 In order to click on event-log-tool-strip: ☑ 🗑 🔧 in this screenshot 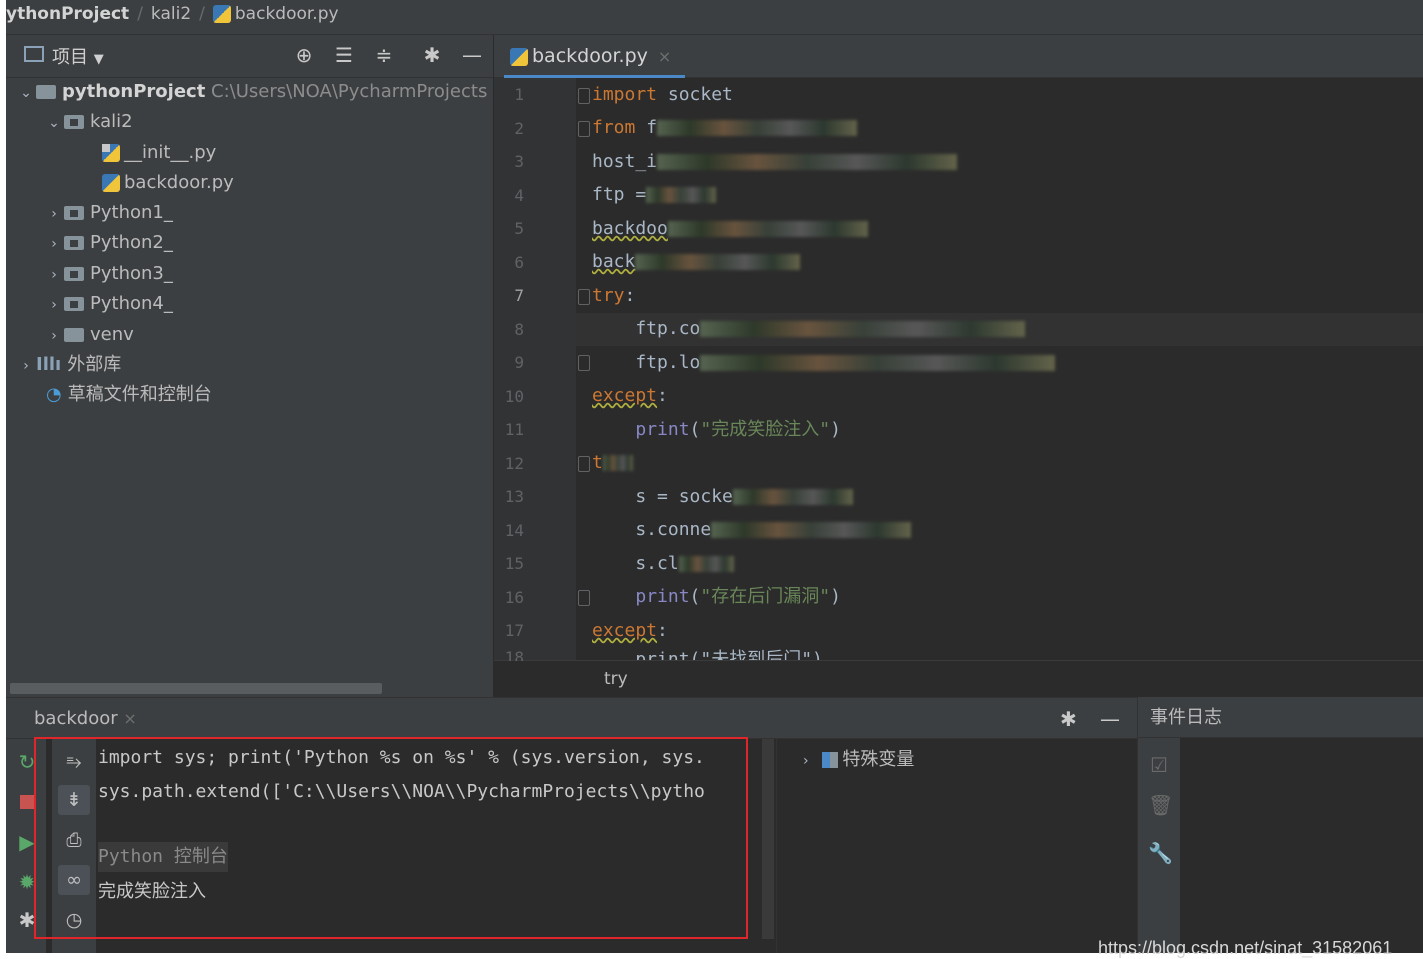, I will do `click(1159, 845)`.